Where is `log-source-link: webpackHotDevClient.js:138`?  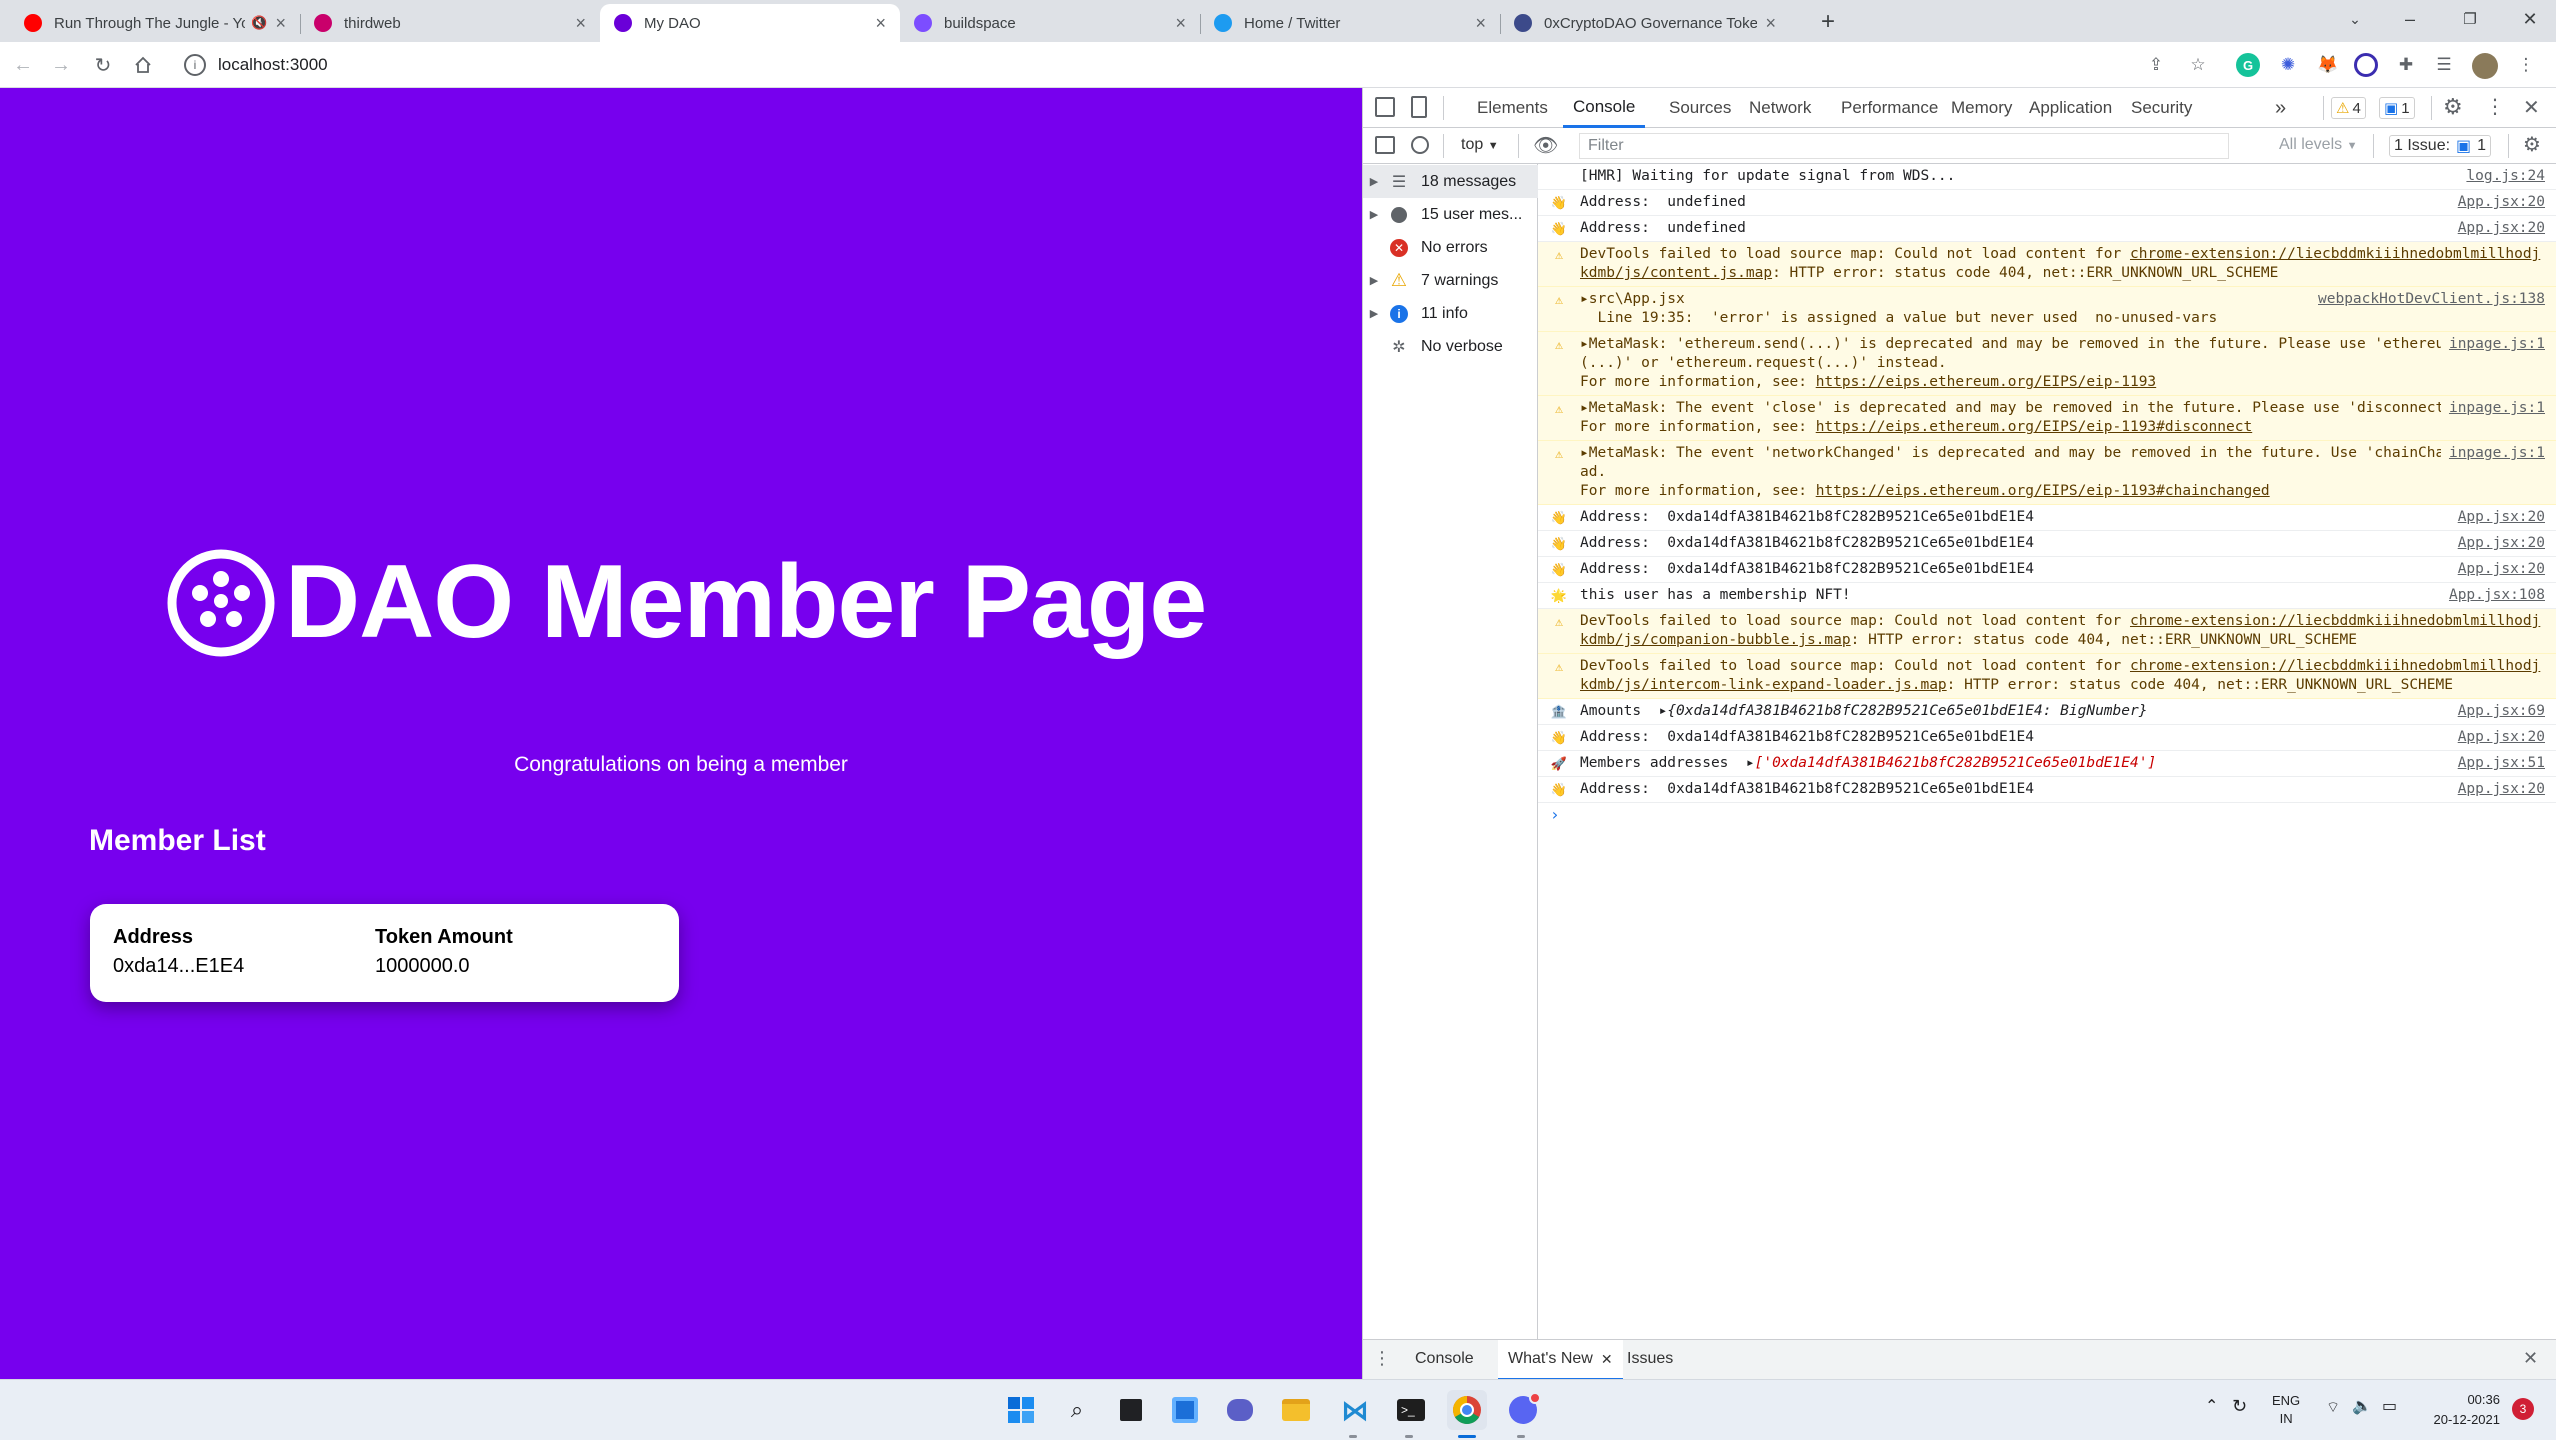 log-source-link: webpackHotDevClient.js:138 is located at coordinates (2427, 299).